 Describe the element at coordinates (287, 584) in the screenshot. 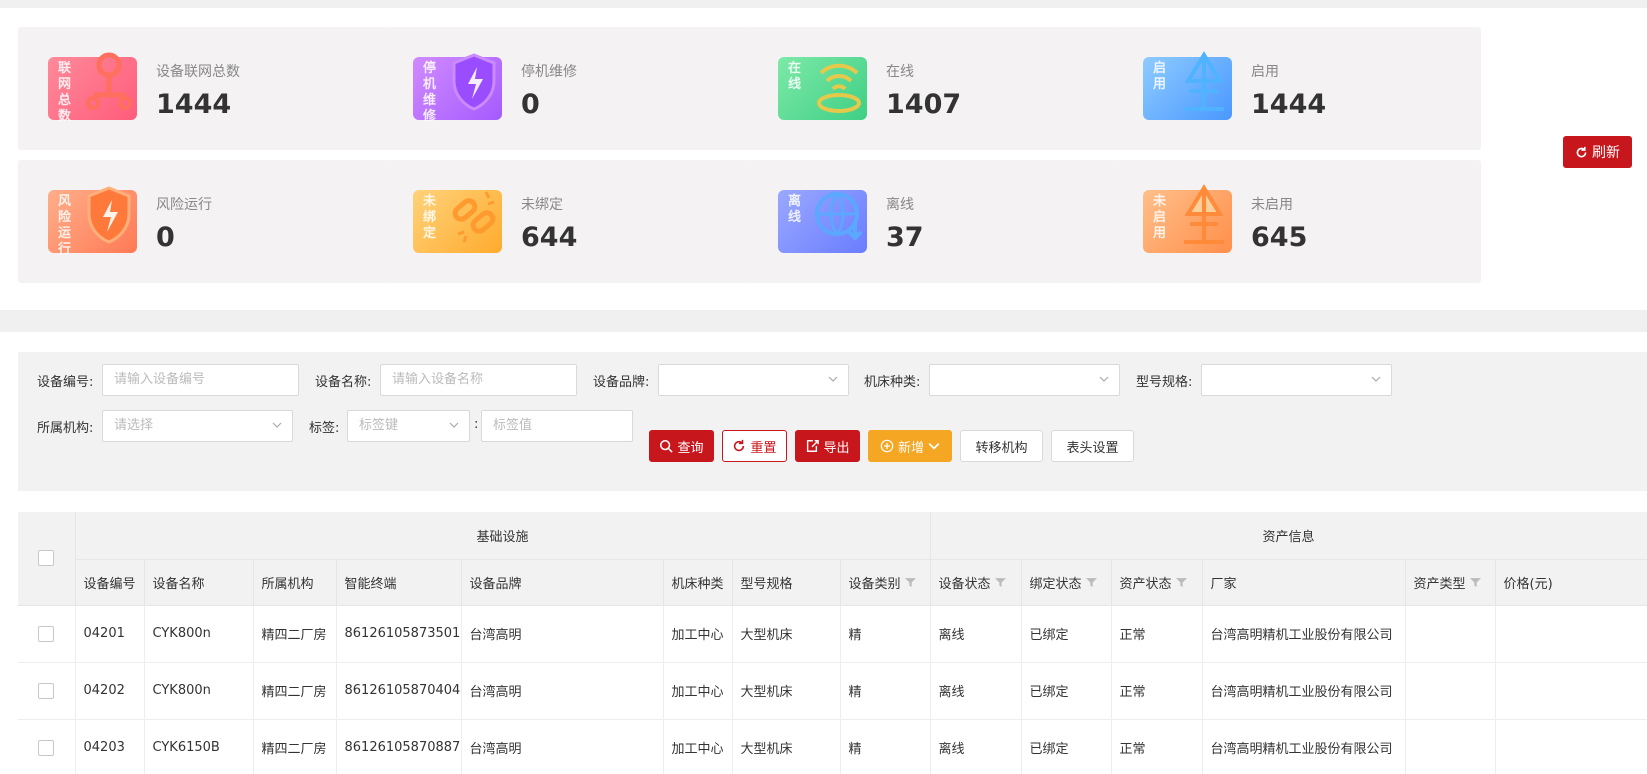

I see `column-header-label: 所属机构` at that location.